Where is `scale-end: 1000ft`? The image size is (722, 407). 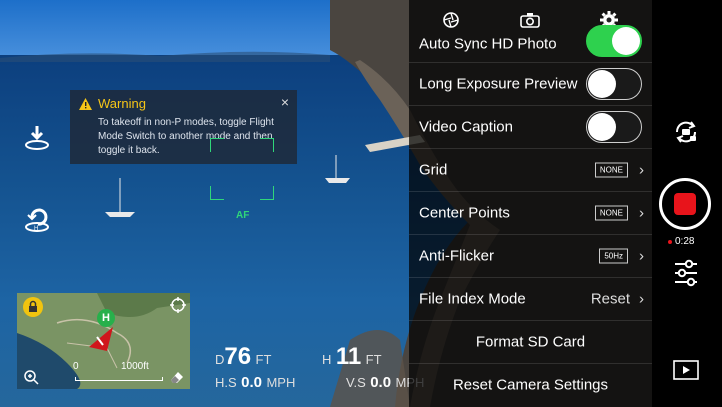
scale-end: 1000ft is located at coordinates (135, 366).